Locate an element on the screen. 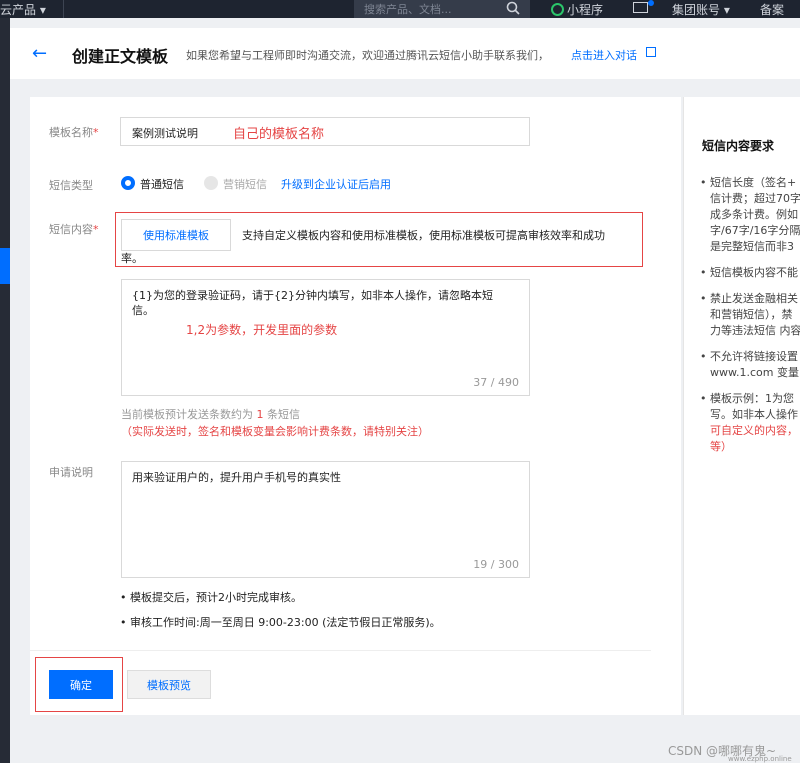 This screenshot has height=763, width=800. confirm-button: 确定 is located at coordinates (81, 684).